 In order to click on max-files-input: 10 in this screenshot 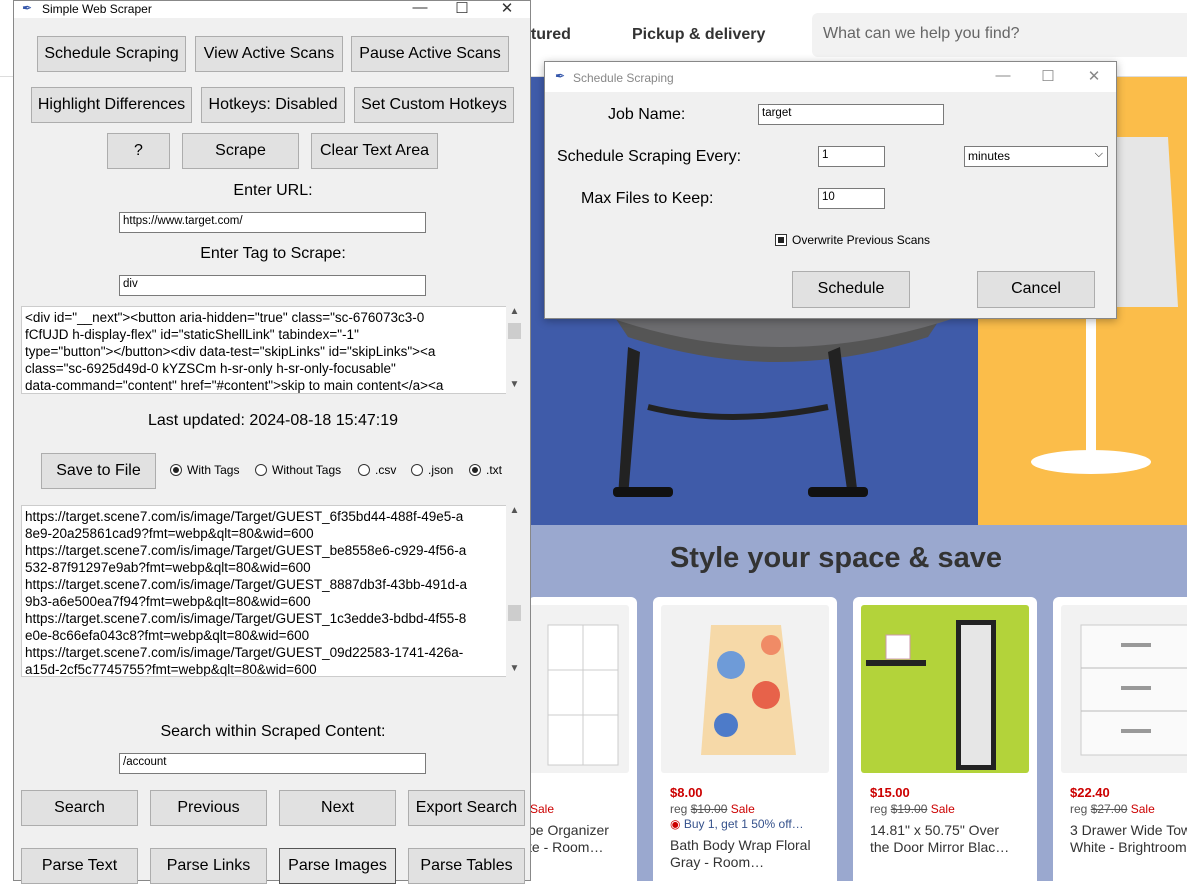, I will do `click(851, 198)`.